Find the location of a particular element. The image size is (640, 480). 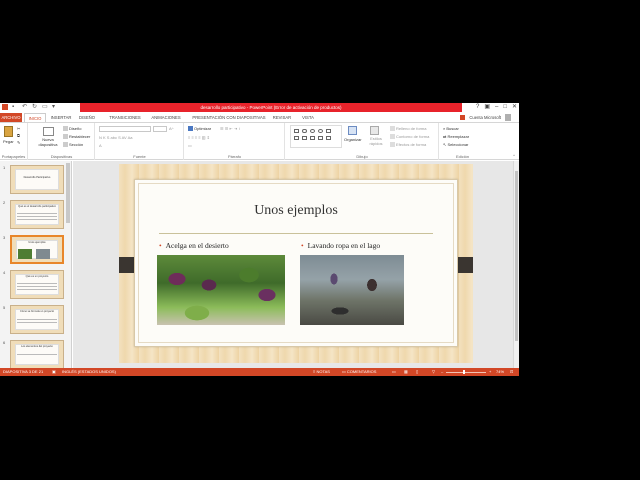

slideshow-view-icon: ▽ is located at coordinates (433, 372).